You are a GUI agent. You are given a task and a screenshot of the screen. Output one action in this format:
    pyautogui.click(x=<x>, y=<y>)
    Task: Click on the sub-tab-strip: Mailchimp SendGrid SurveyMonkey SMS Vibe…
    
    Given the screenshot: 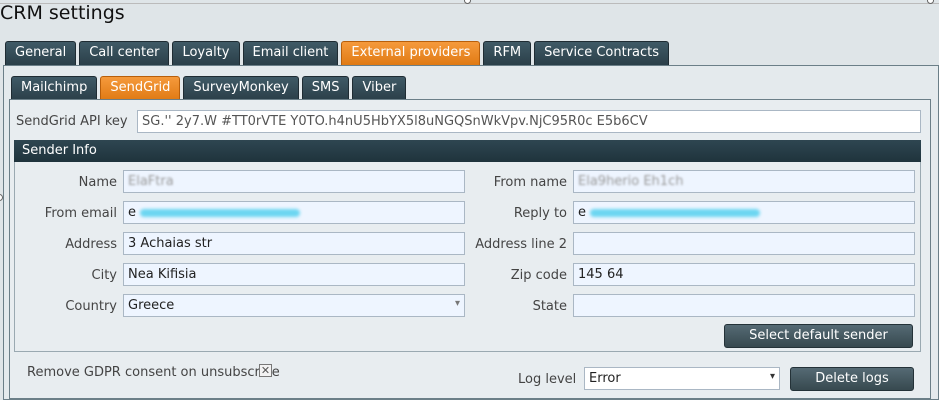 What is the action you would take?
    pyautogui.click(x=210, y=88)
    